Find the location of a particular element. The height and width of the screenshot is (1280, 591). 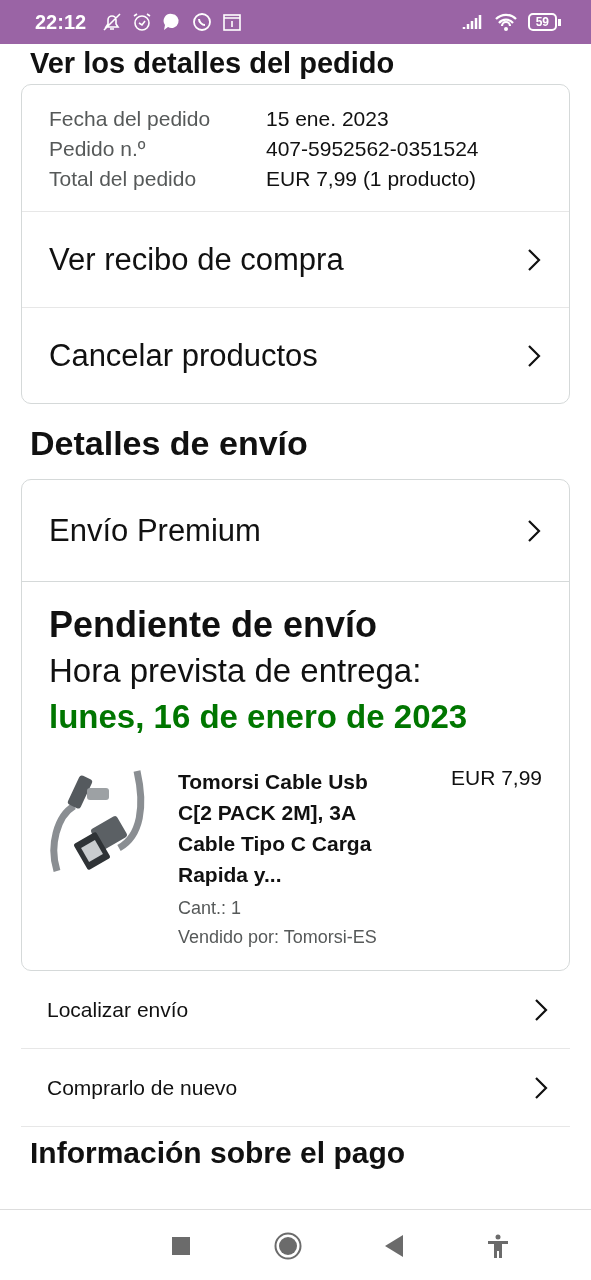

shipping-method-row: Envío Premium is located at coordinates (295, 531).